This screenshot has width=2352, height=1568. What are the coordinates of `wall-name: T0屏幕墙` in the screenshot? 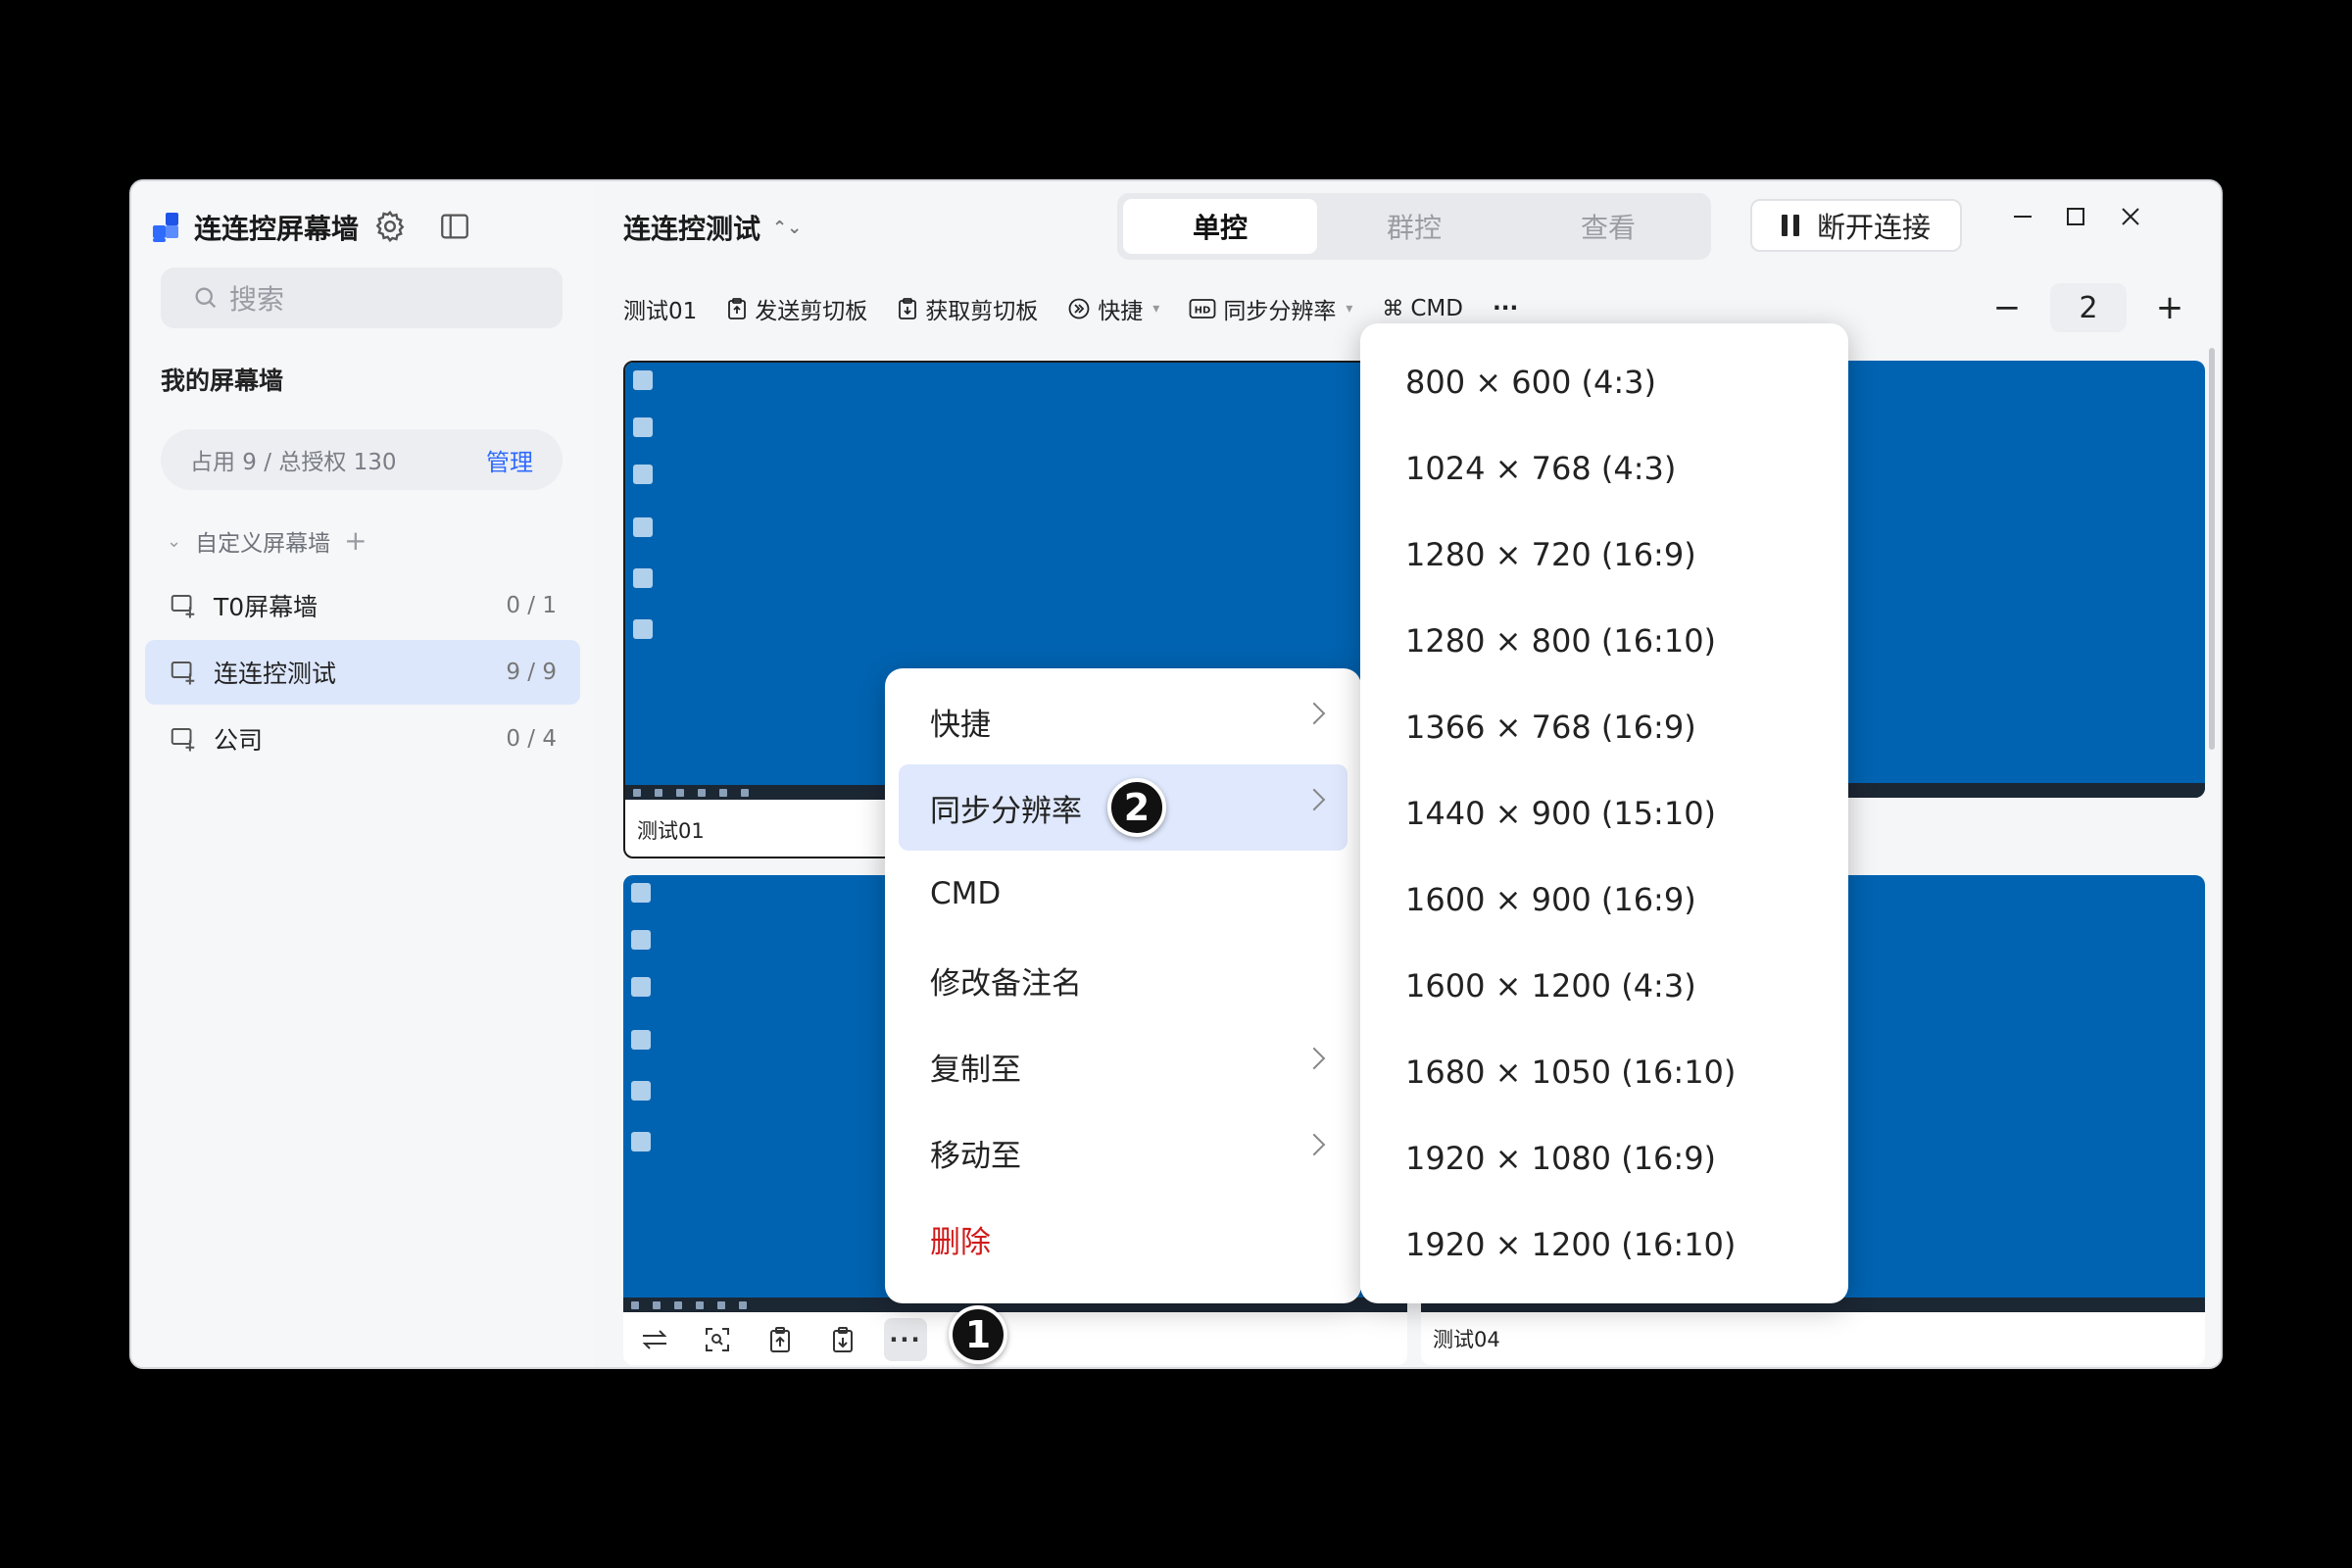 It's located at (266, 607).